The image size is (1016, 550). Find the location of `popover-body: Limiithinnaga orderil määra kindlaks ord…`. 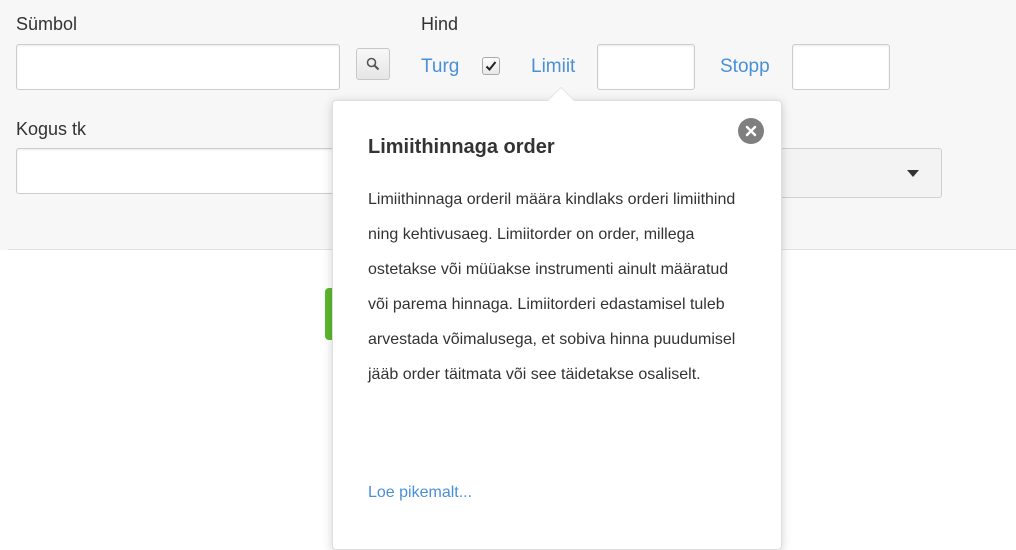

popover-body: Limiithinnaga orderil määra kindlaks ord… is located at coordinates (552, 287).